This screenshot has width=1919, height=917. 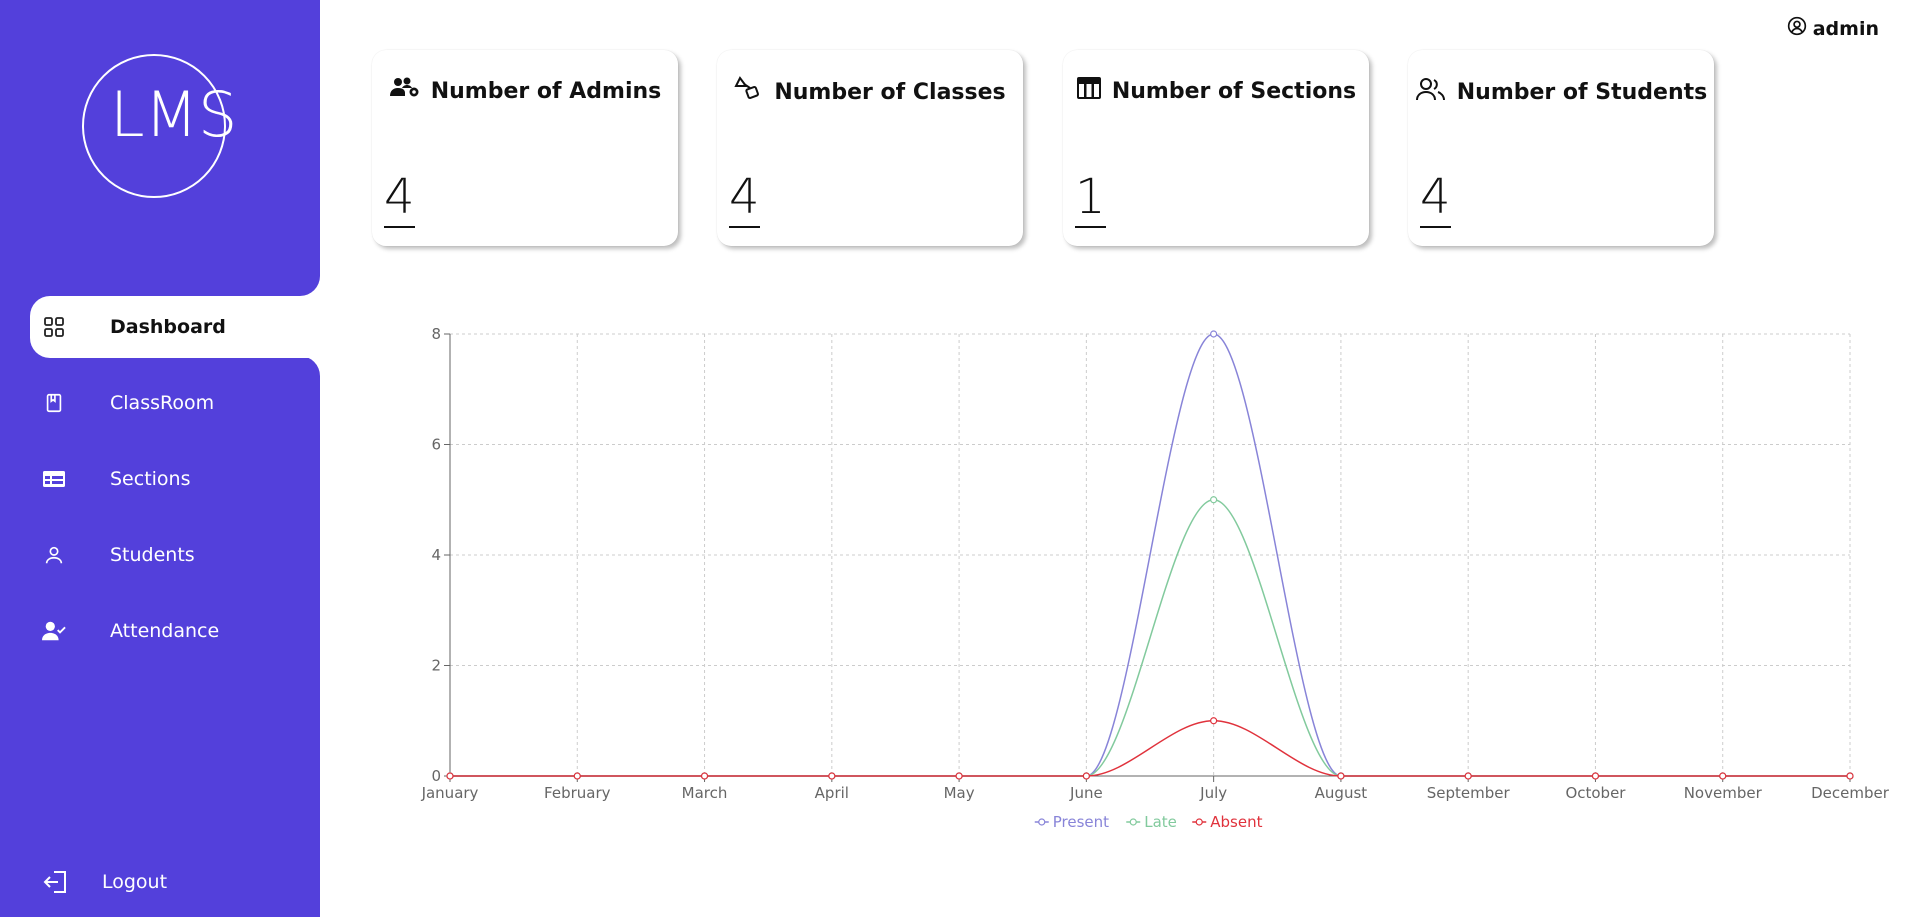 What do you see at coordinates (152, 555) in the screenshot?
I see `sidebar-item-label: Students` at bounding box center [152, 555].